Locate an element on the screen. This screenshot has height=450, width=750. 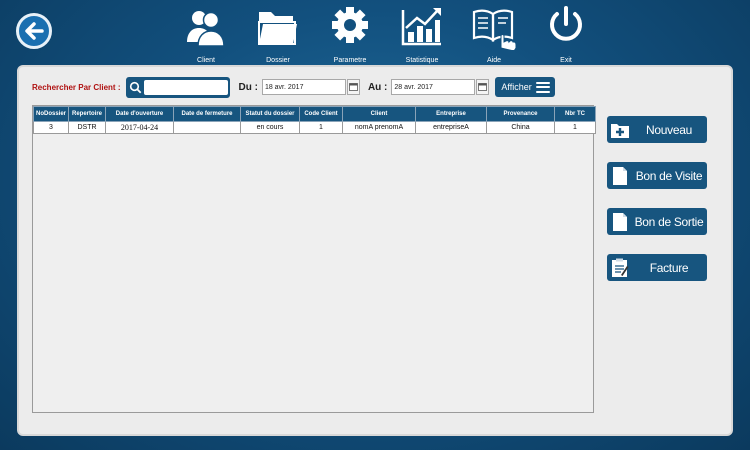
search-input is located at coordinates (186, 87).